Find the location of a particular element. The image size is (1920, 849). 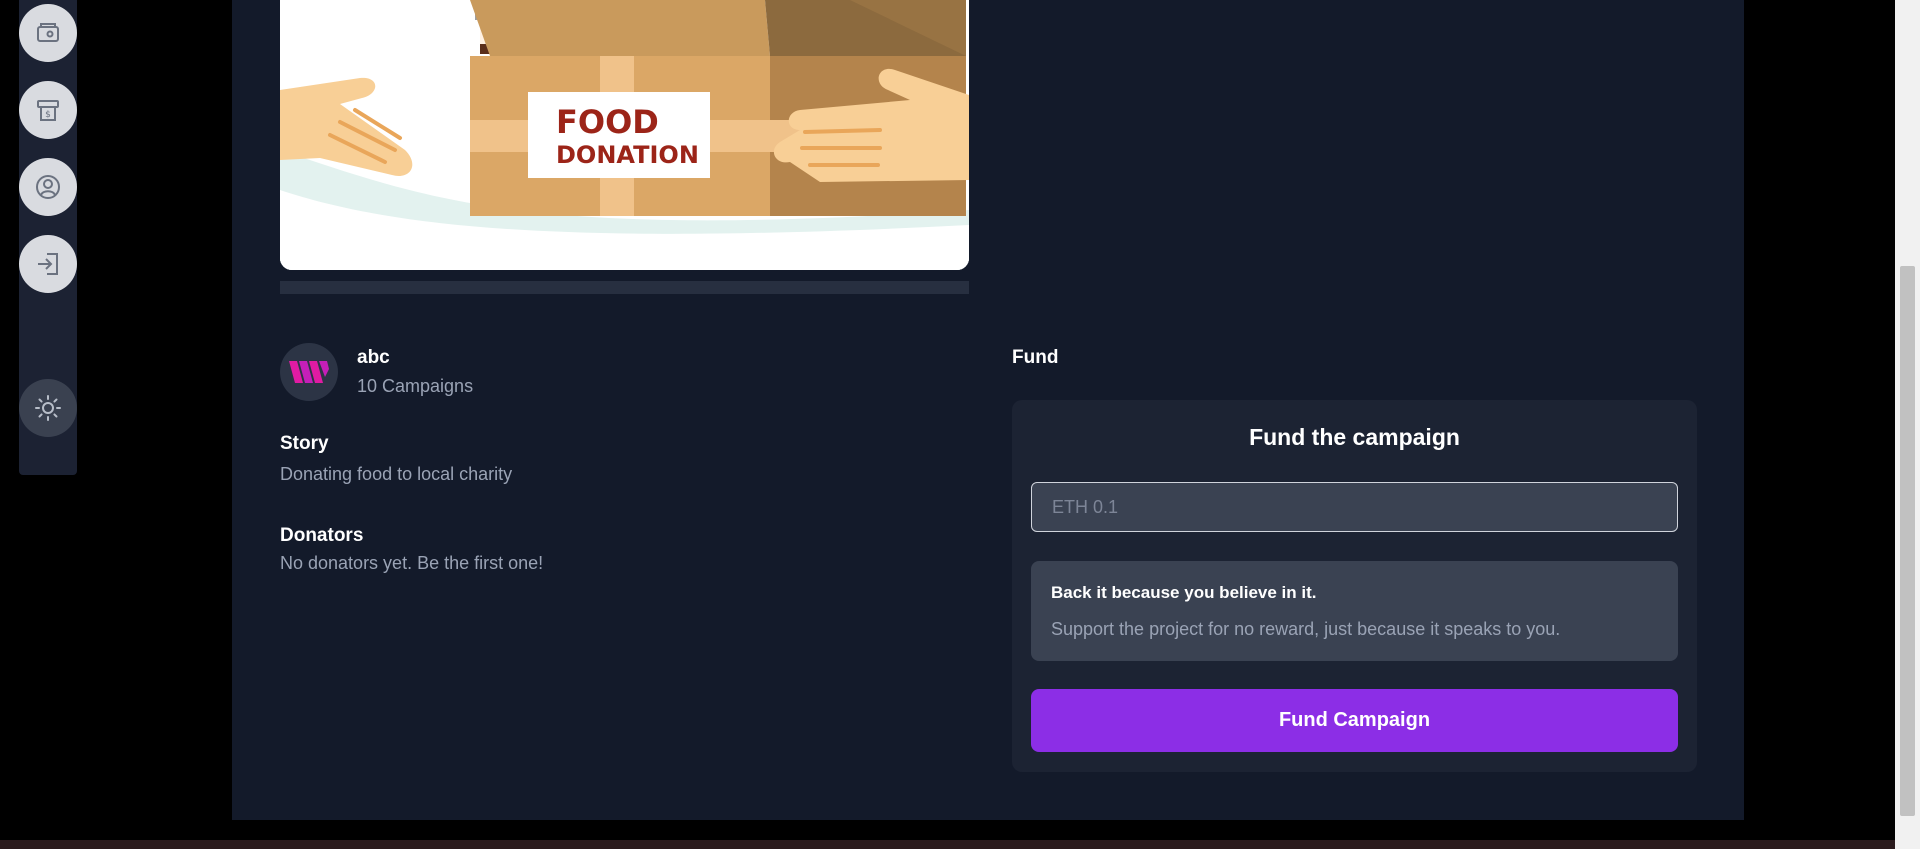

sidebar-item-payment: $ is located at coordinates (48, 110).